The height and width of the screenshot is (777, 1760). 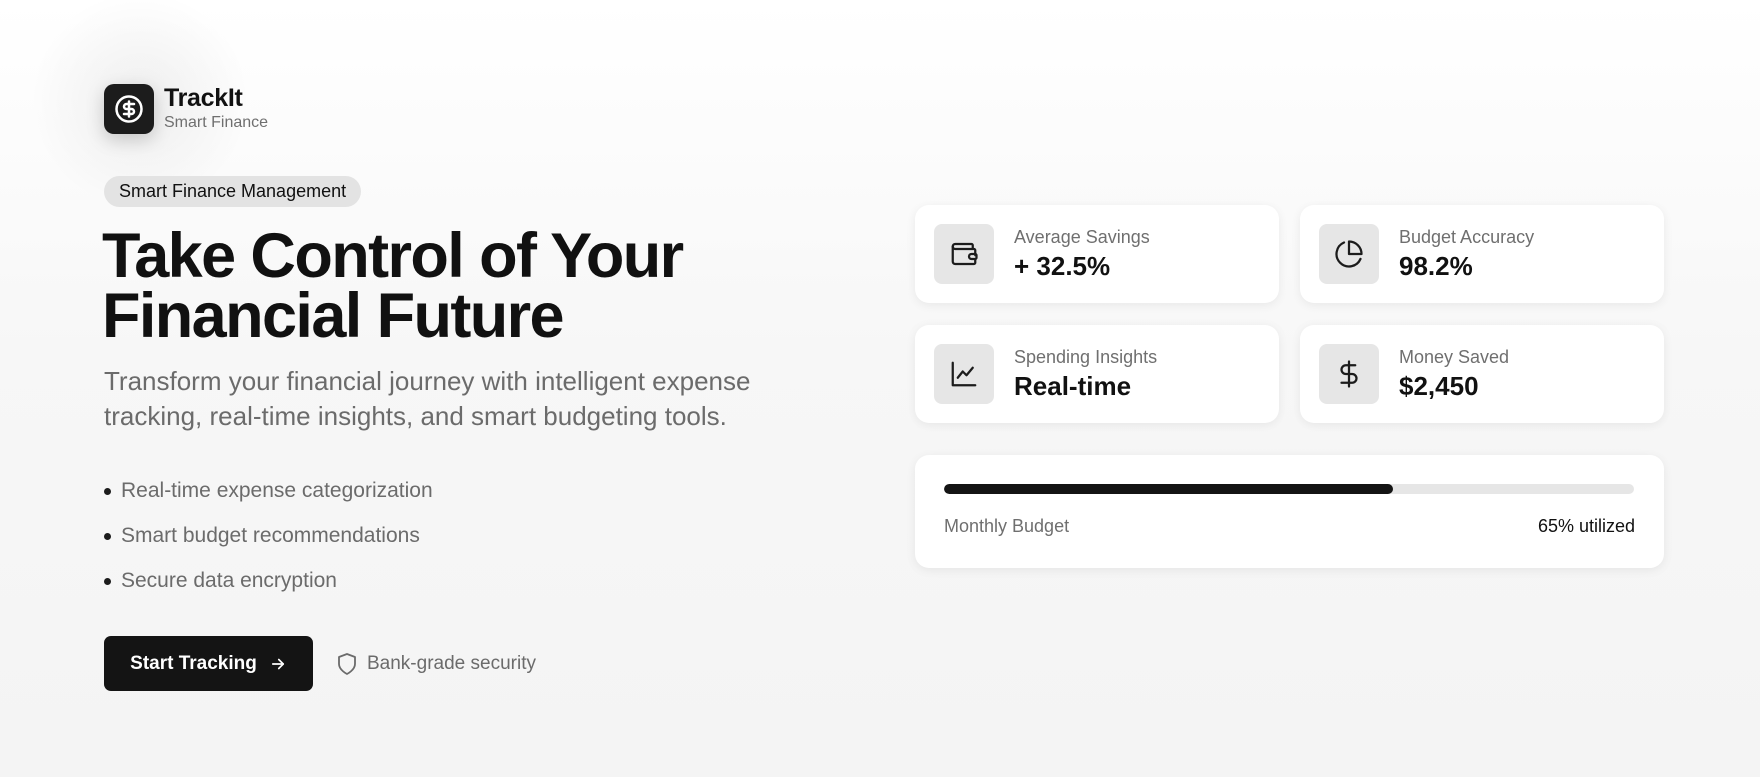 I want to click on budget-label: Monthly Budget, so click(x=1007, y=526).